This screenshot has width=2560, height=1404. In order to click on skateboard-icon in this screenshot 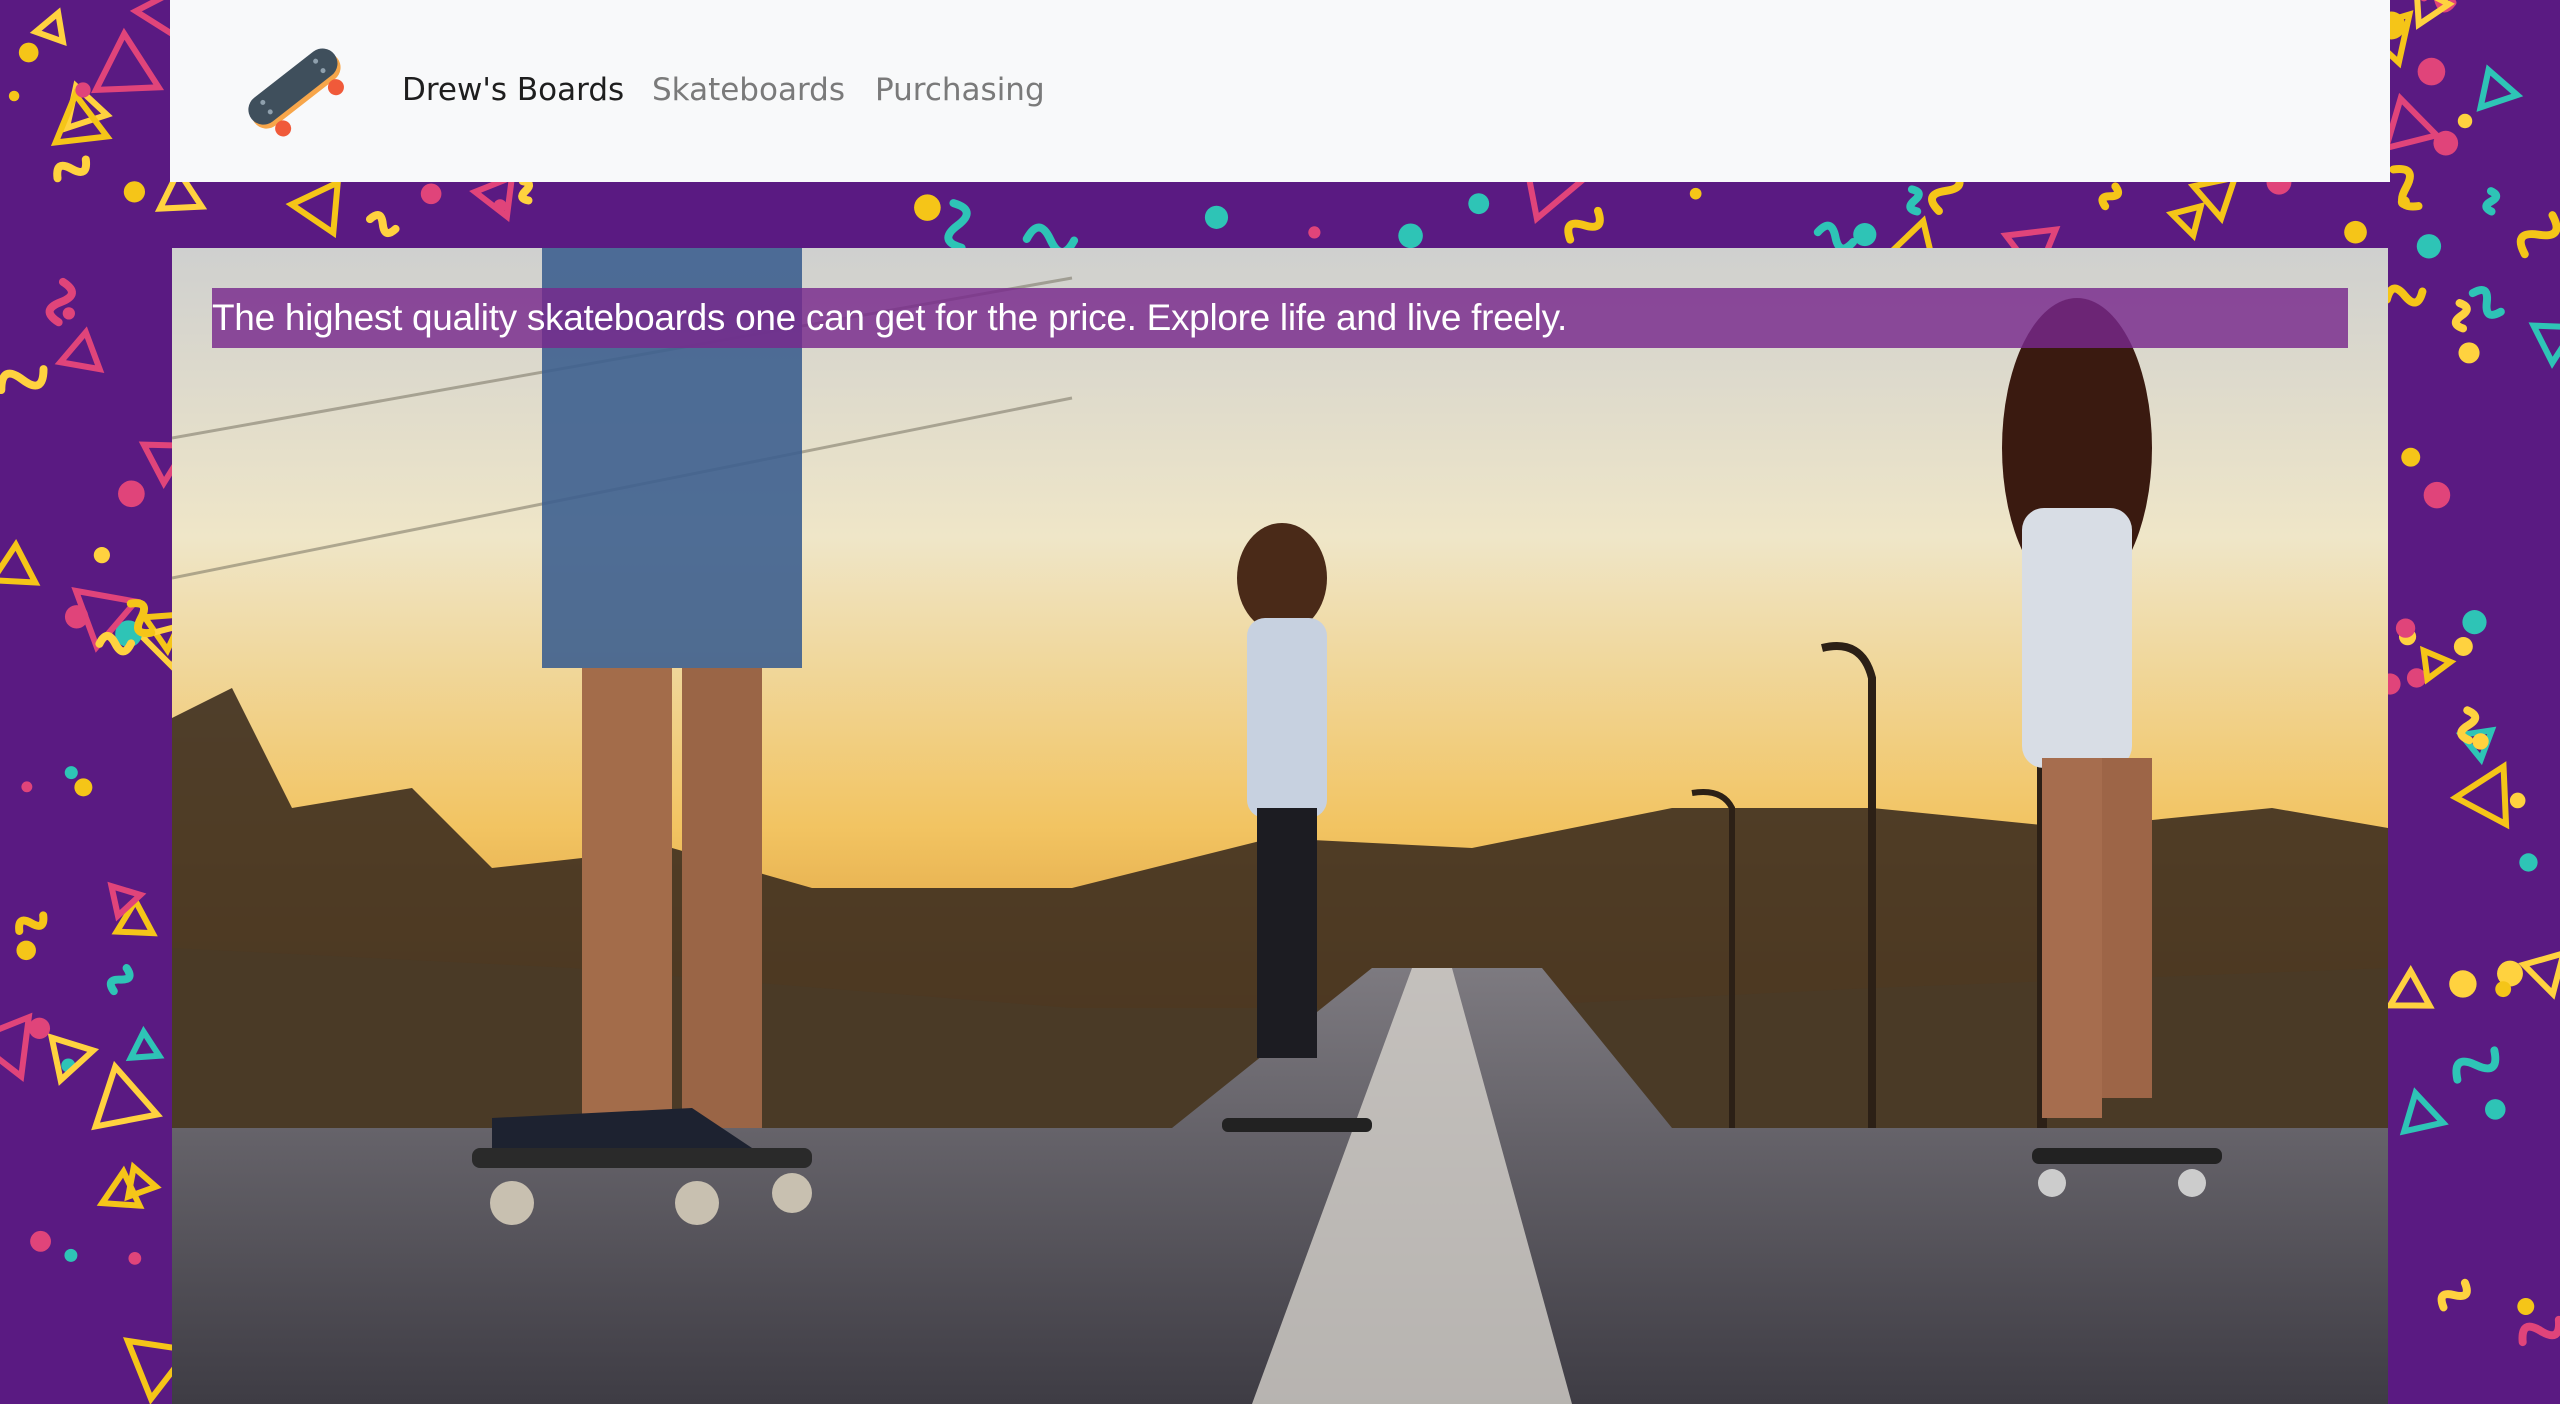, I will do `click(295, 90)`.